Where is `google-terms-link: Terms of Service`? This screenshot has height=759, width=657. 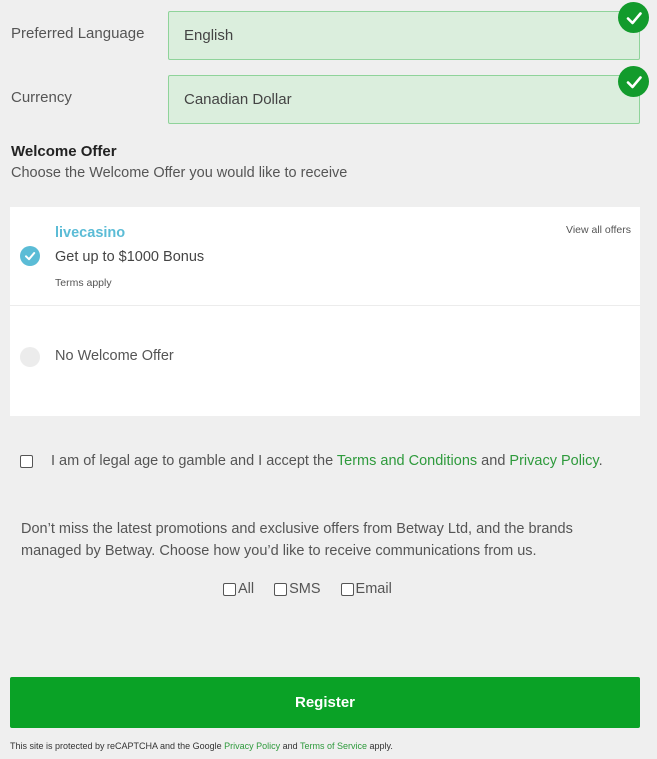 google-terms-link: Terms of Service is located at coordinates (333, 746).